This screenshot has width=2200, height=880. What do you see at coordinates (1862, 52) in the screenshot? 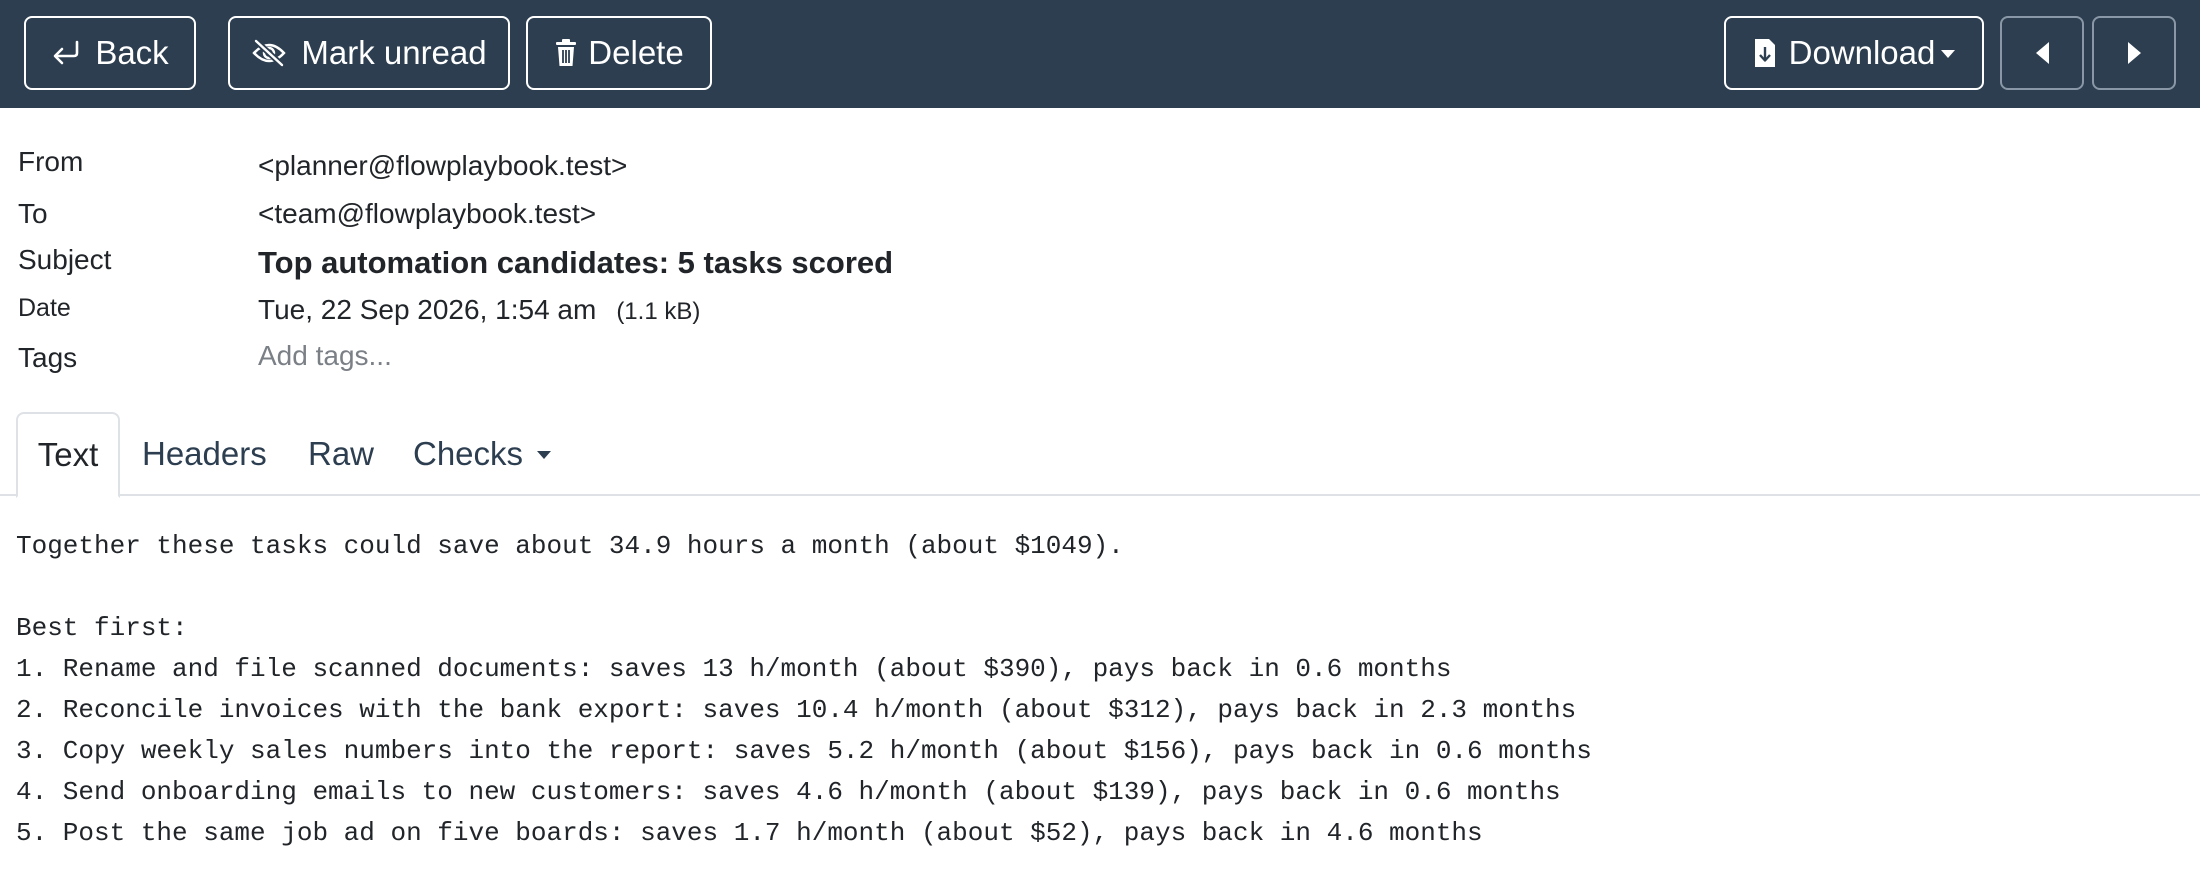
I see `download-label: Download` at bounding box center [1862, 52].